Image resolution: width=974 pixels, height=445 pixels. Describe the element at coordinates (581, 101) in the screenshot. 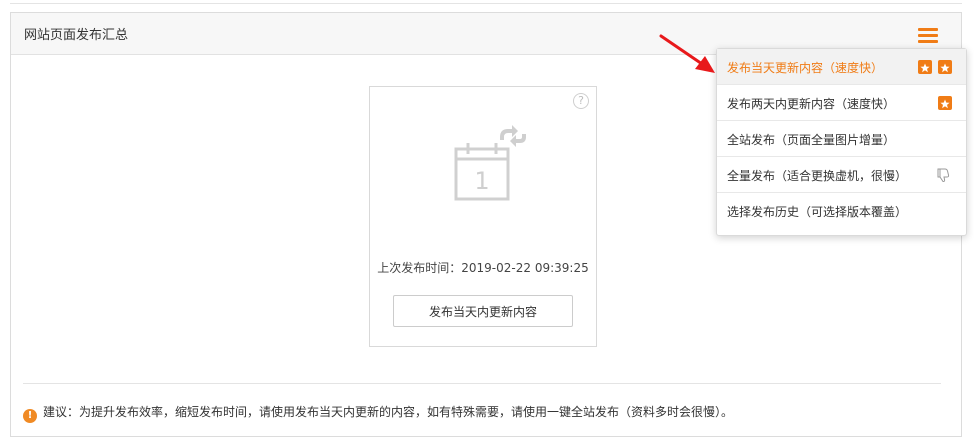

I see `help-icon: ?` at that location.